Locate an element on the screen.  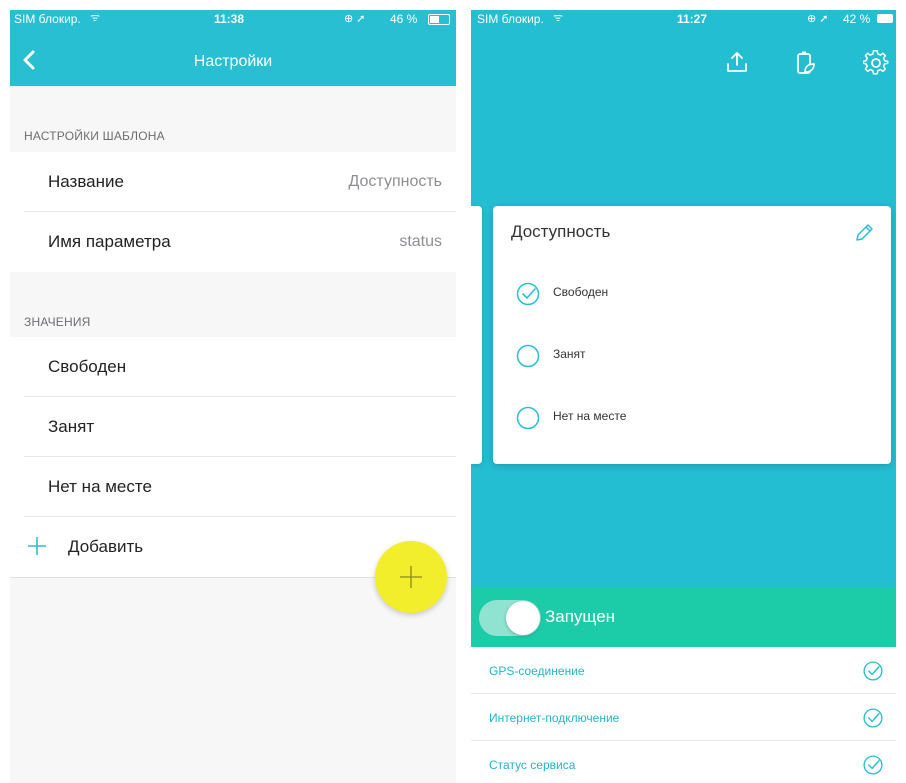
name-value: Доступность is located at coordinates (395, 181).